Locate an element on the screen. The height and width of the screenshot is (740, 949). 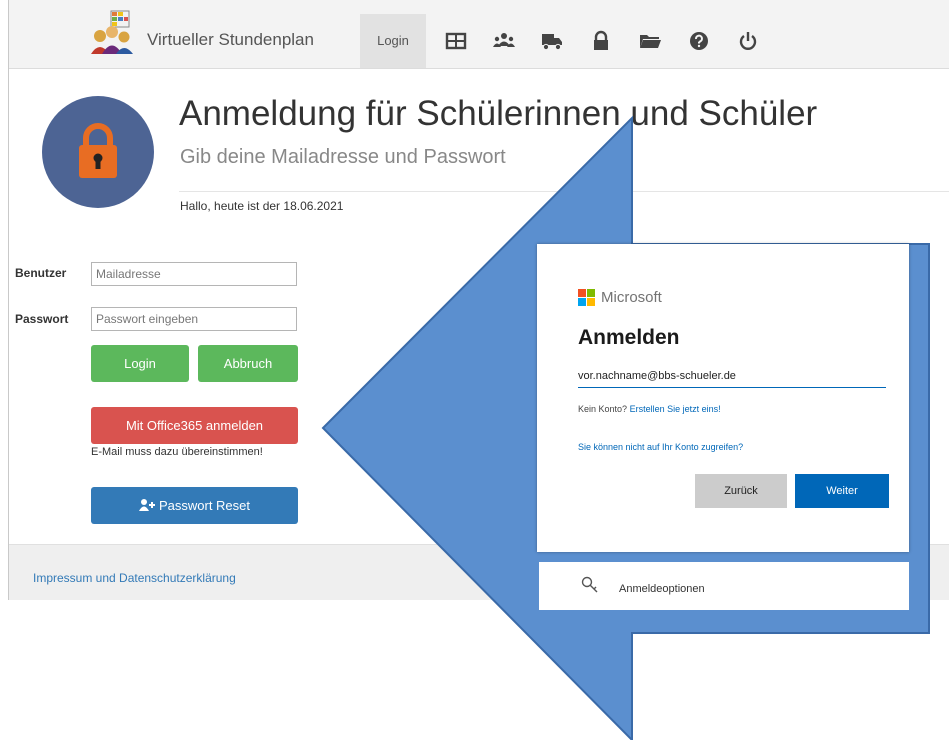
signin-options-label: Anmeldeoptionen is located at coordinates (662, 589).